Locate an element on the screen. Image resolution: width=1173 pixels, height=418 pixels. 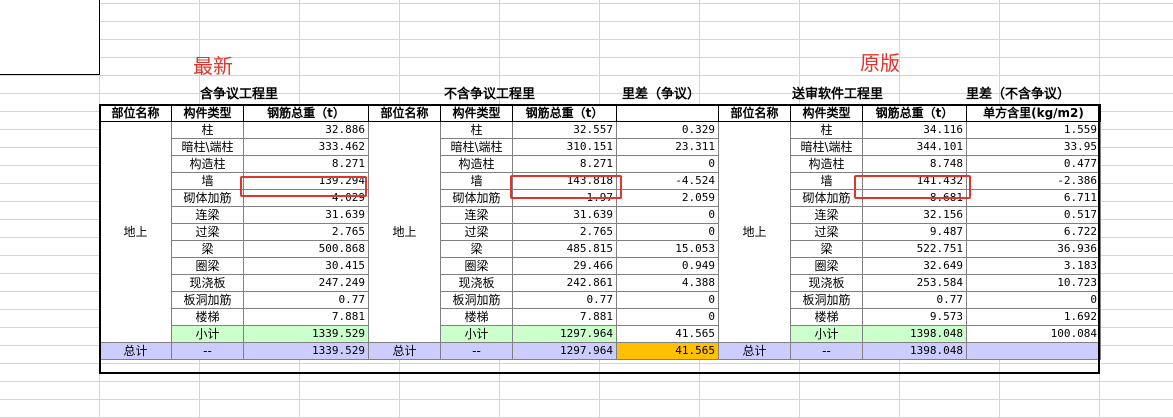
area-cell-1: 地上 is located at coordinates (135, 232).